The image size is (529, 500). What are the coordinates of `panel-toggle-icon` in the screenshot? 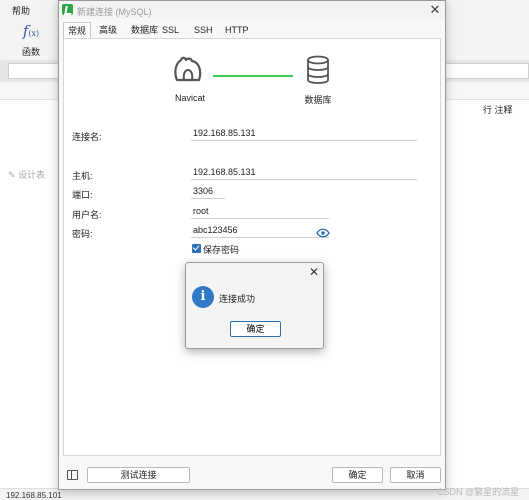 It's located at (72, 475).